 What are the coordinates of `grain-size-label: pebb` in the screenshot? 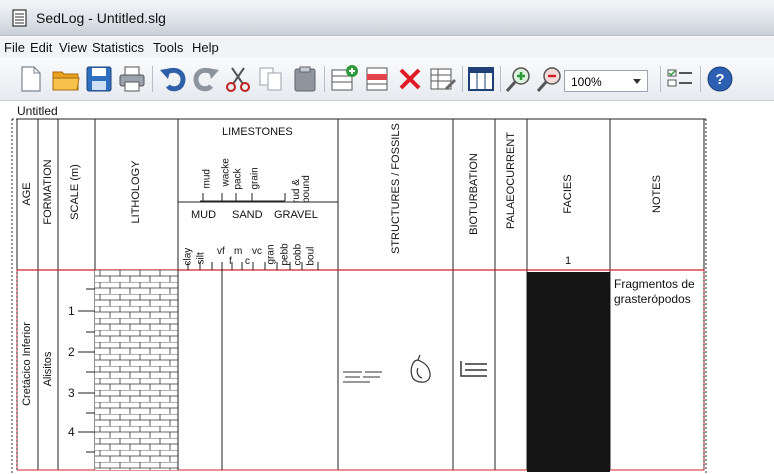 It's located at (285, 254).